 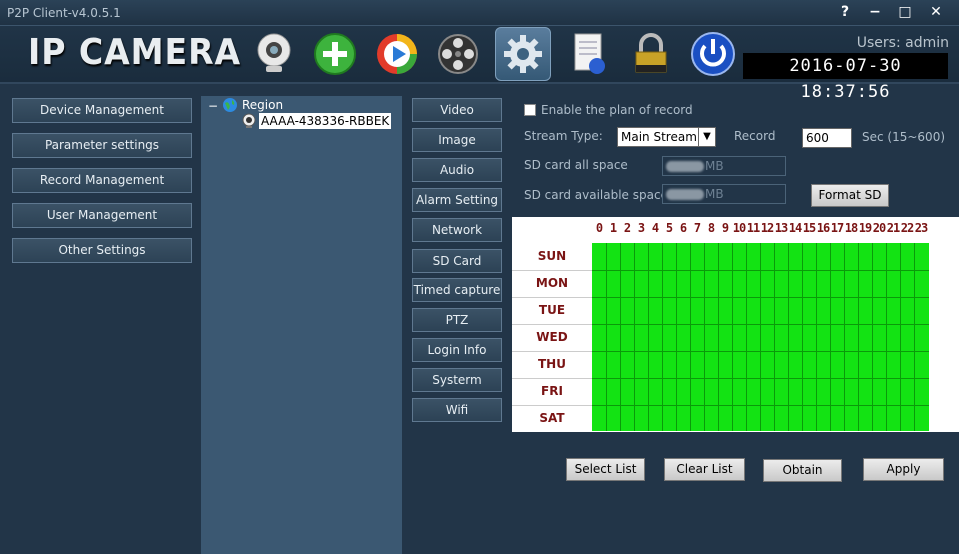 I want to click on hour-label-23: 23, so click(x=921, y=228).